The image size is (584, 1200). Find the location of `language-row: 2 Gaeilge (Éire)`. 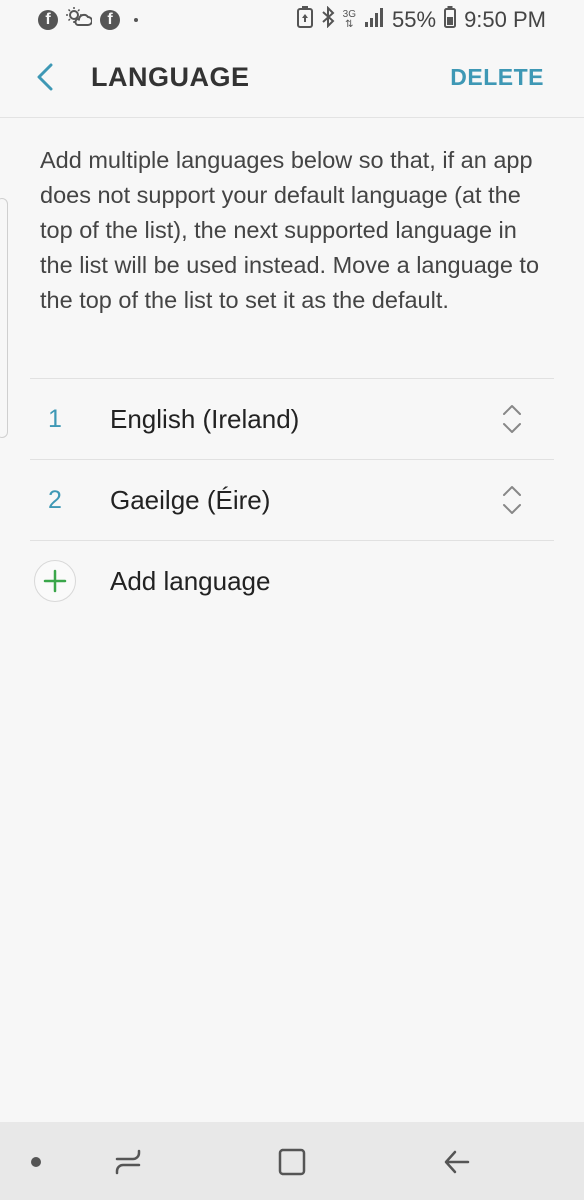

language-row: 2 Gaeilge (Éire) is located at coordinates (292, 500).